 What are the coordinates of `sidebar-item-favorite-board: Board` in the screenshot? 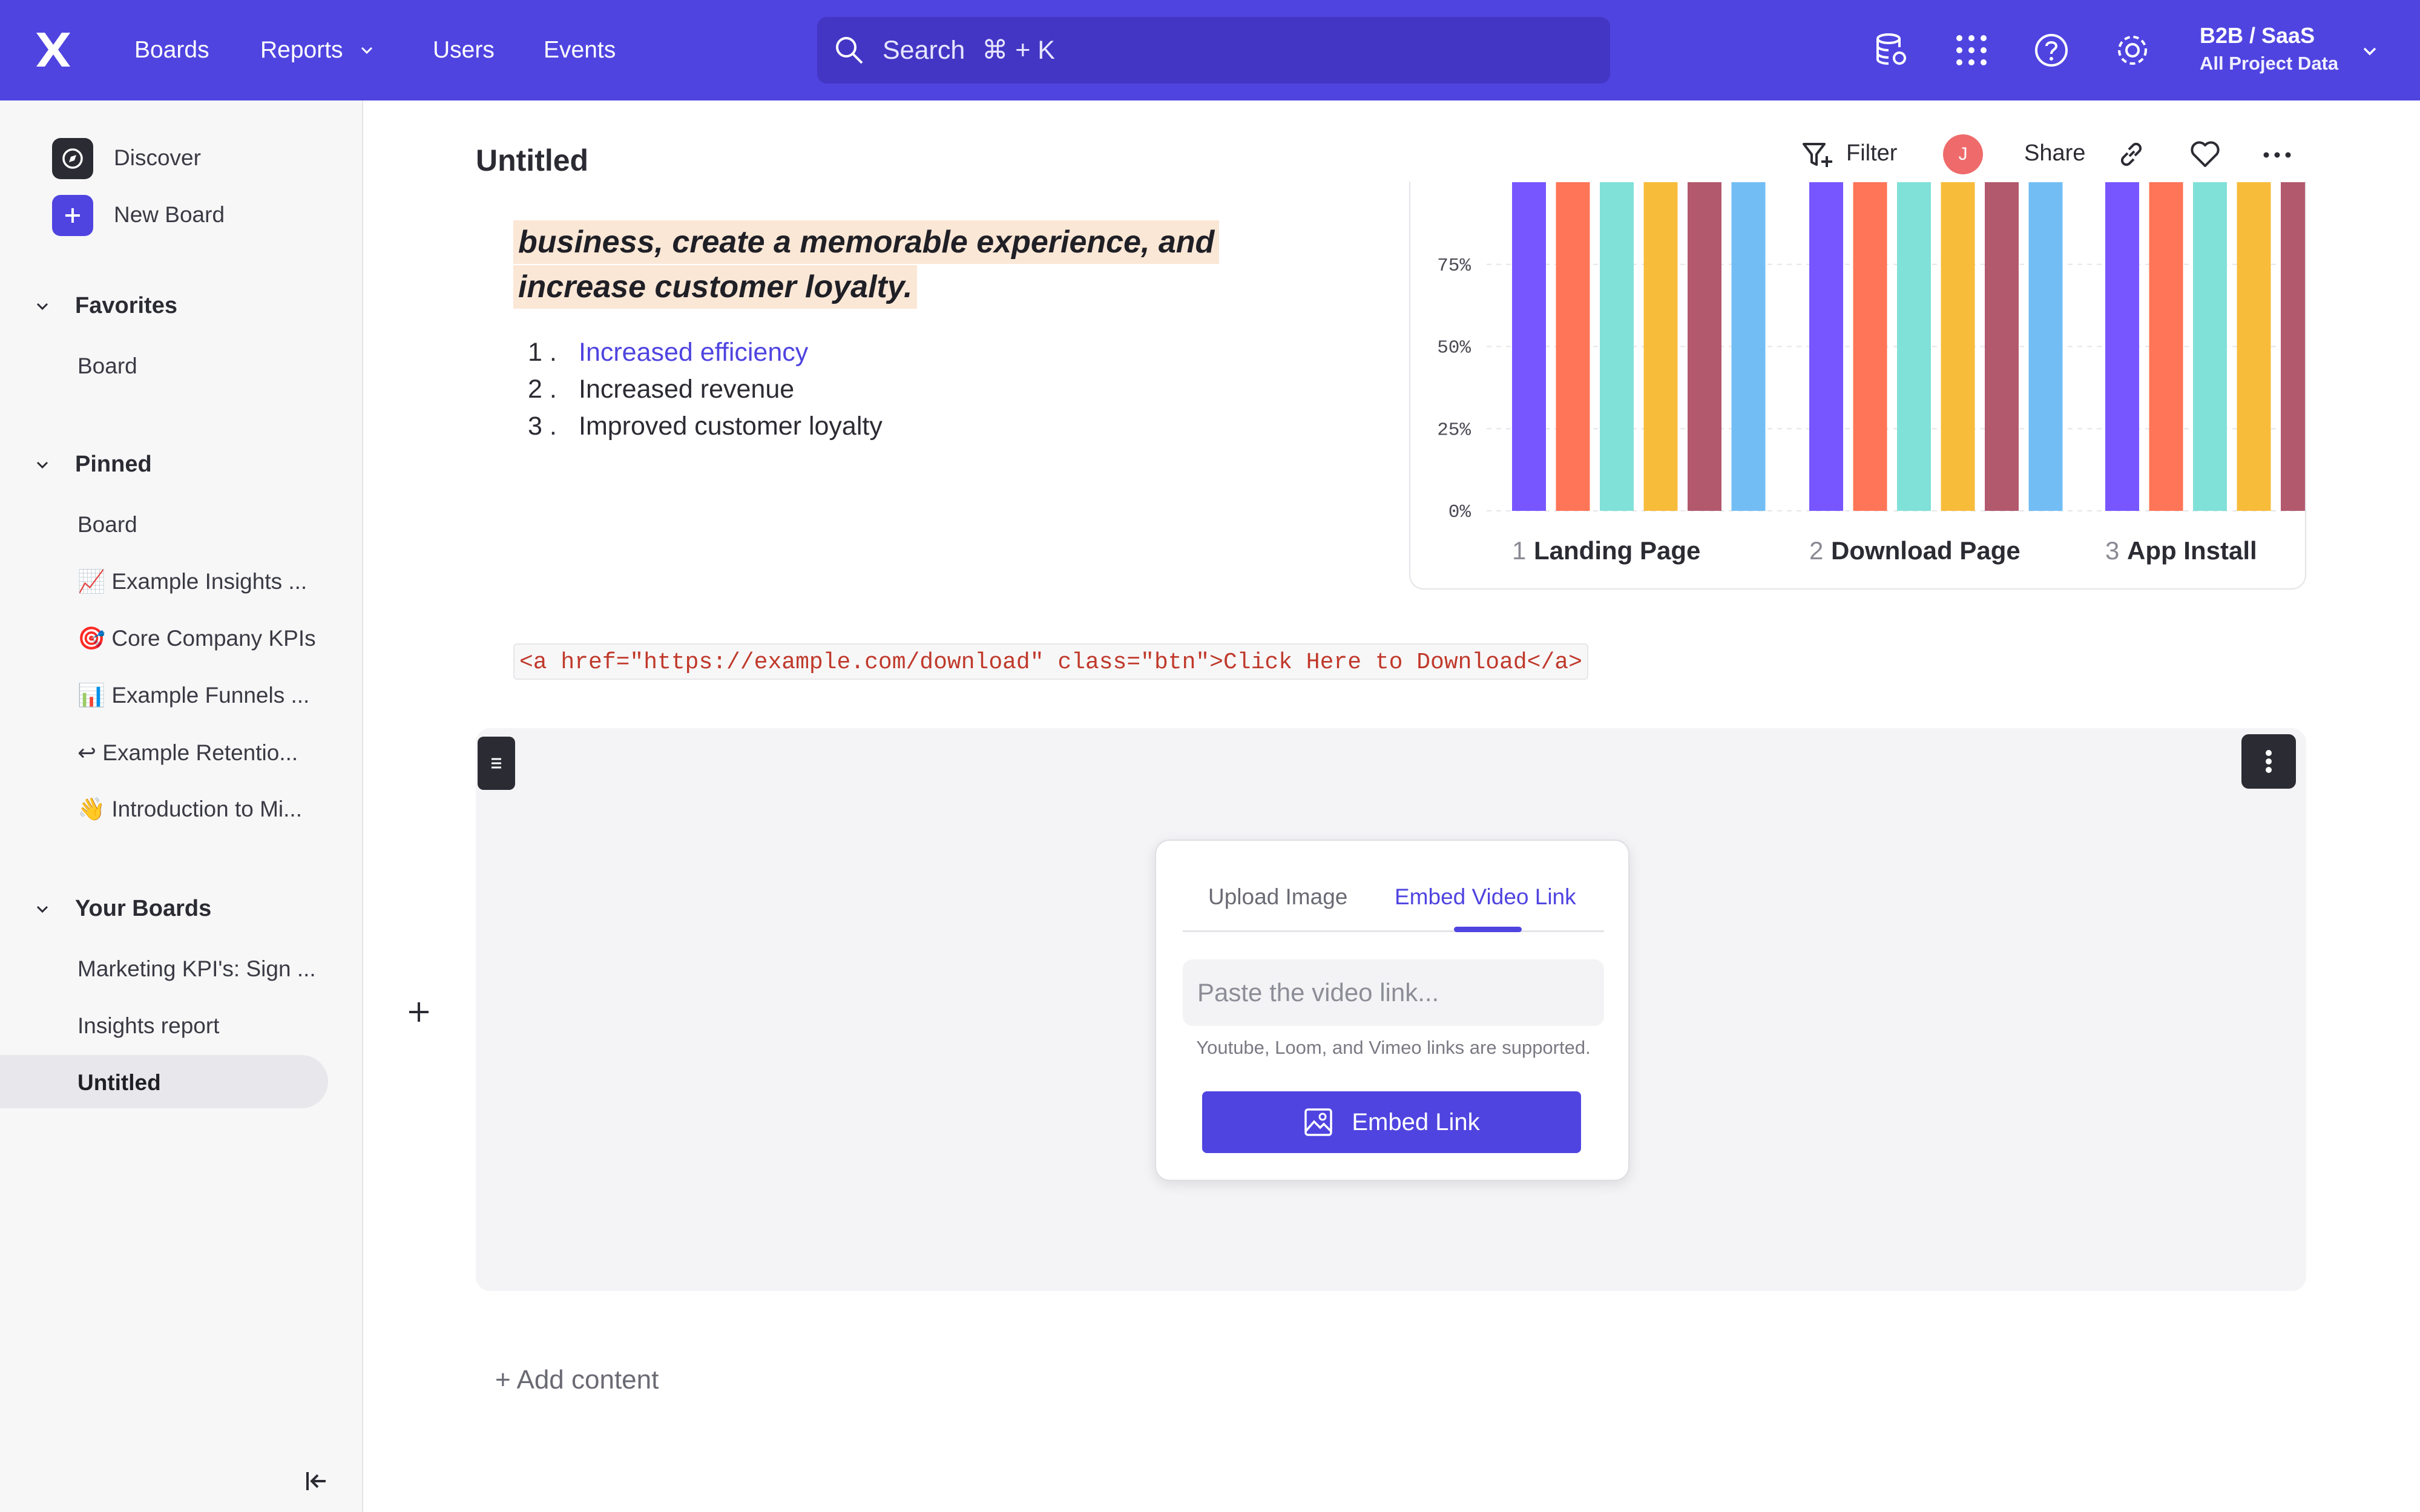 It's located at (107, 366).